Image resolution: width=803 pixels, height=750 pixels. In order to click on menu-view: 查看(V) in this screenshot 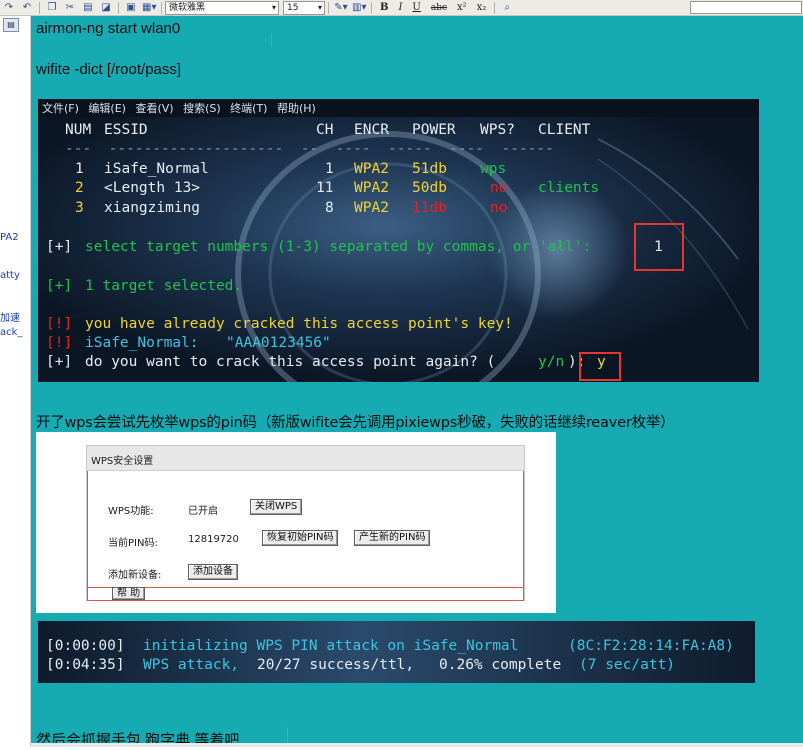, I will do `click(154, 108)`.